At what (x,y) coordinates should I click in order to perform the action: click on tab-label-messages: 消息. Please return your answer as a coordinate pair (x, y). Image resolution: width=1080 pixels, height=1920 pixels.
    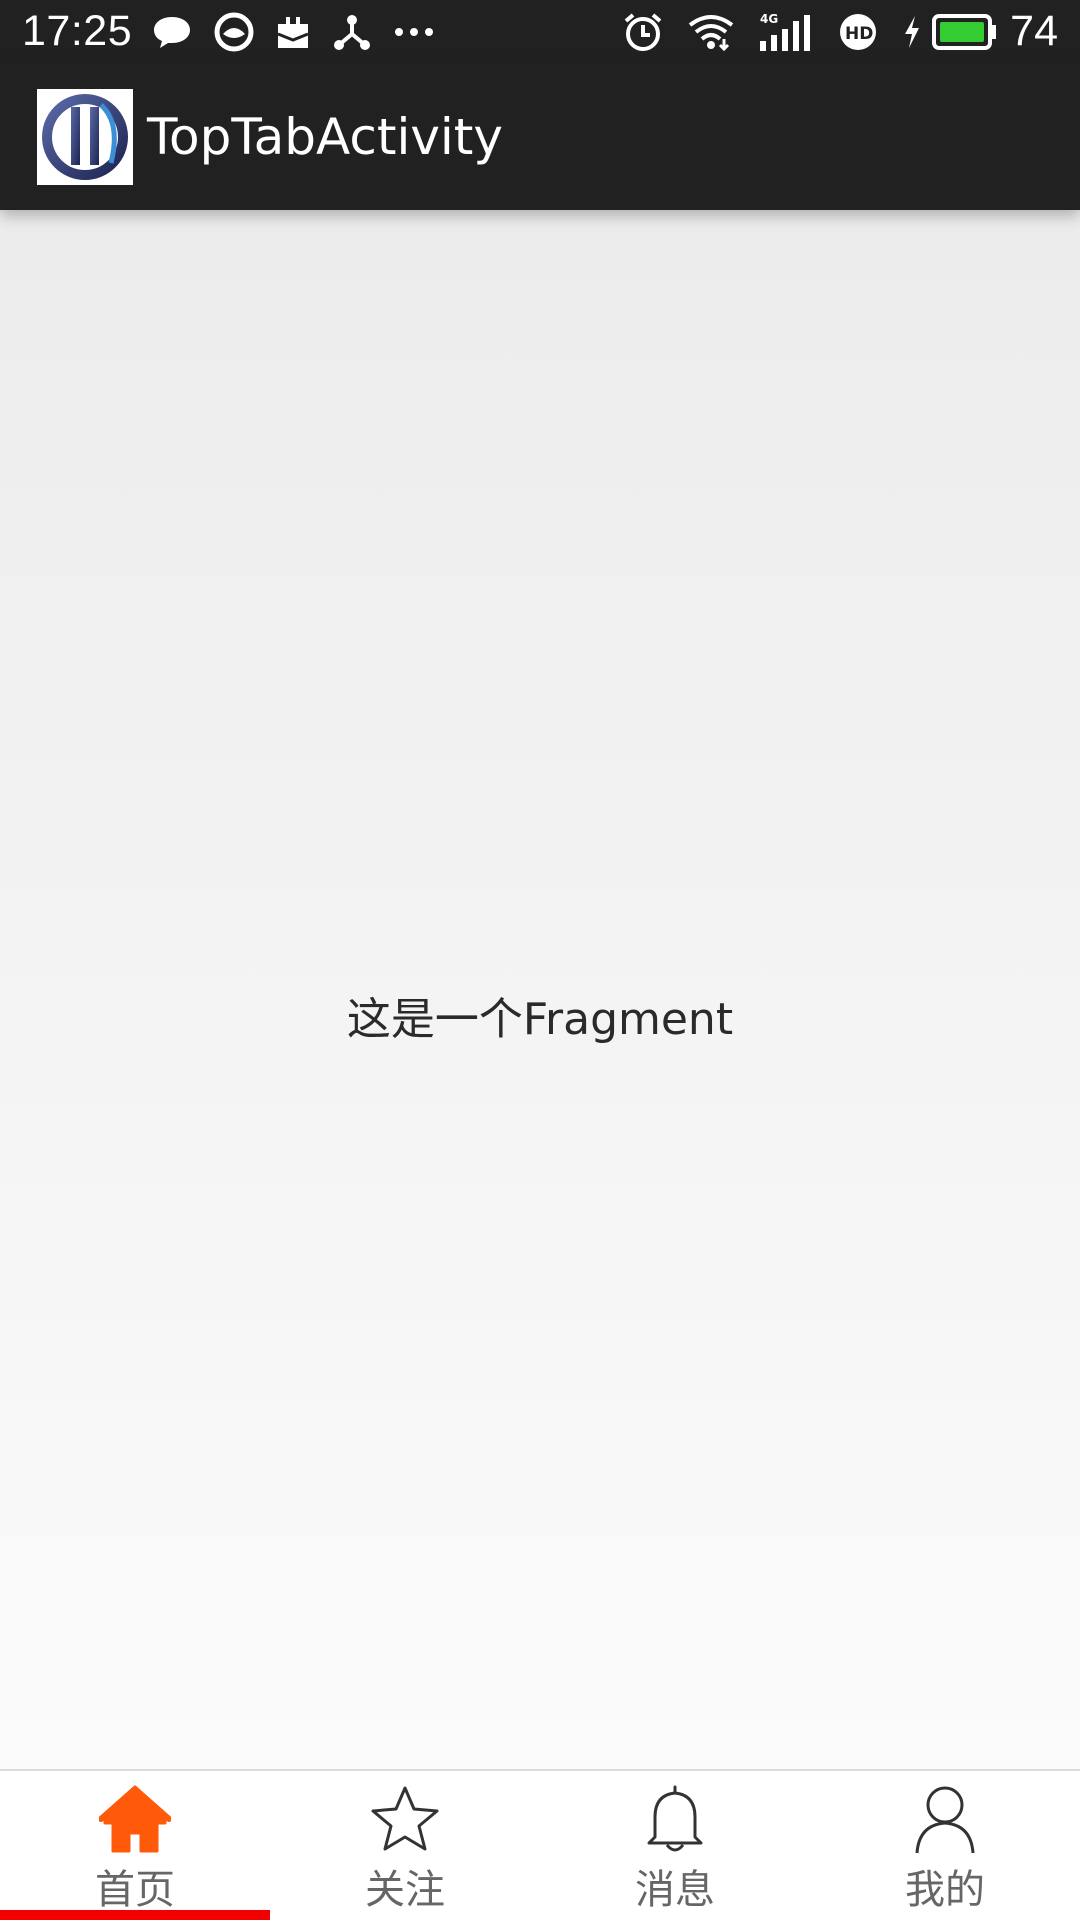
    Looking at the image, I should click on (675, 1890).